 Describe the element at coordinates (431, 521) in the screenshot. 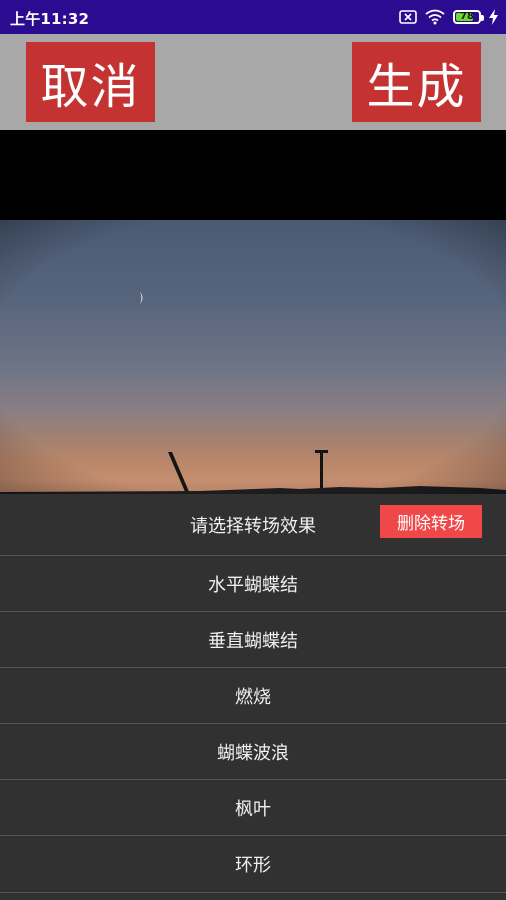

I see `delete-transition-button: 删除转场` at that location.